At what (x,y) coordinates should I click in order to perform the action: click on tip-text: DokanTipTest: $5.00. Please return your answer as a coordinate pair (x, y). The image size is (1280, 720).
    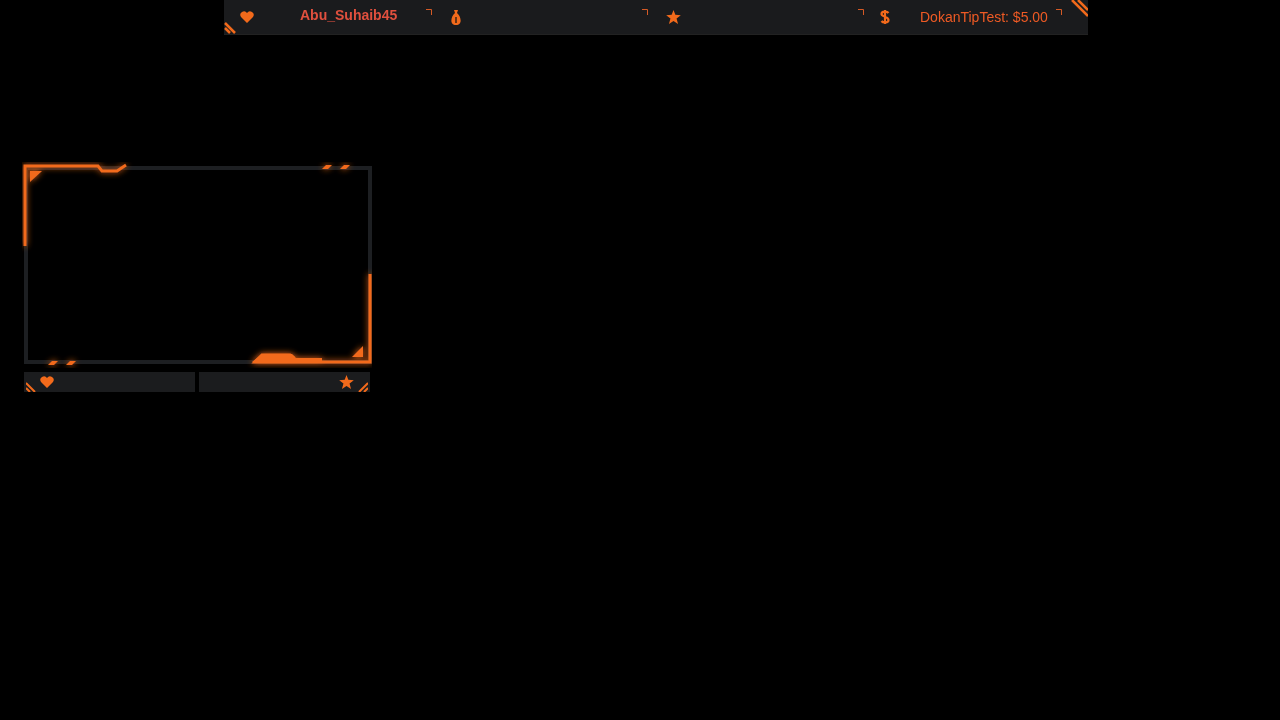
    Looking at the image, I should click on (984, 17).